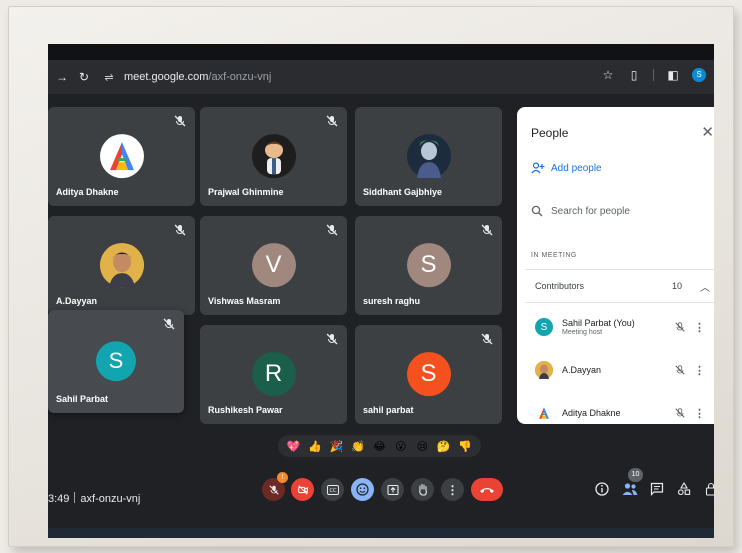 This screenshot has height=553, width=742. I want to click on reload-icon: ↻, so click(84, 77).